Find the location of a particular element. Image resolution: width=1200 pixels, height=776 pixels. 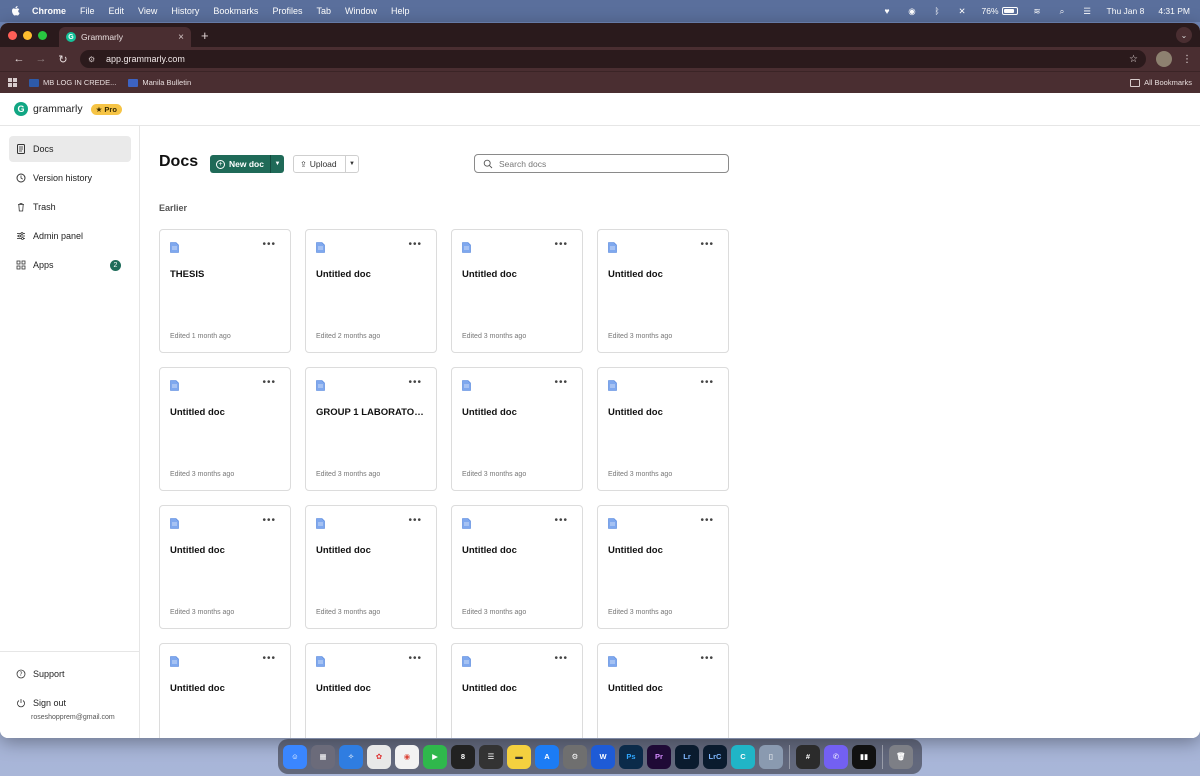

menubar-time: 4:31 PM is located at coordinates (1174, 11).